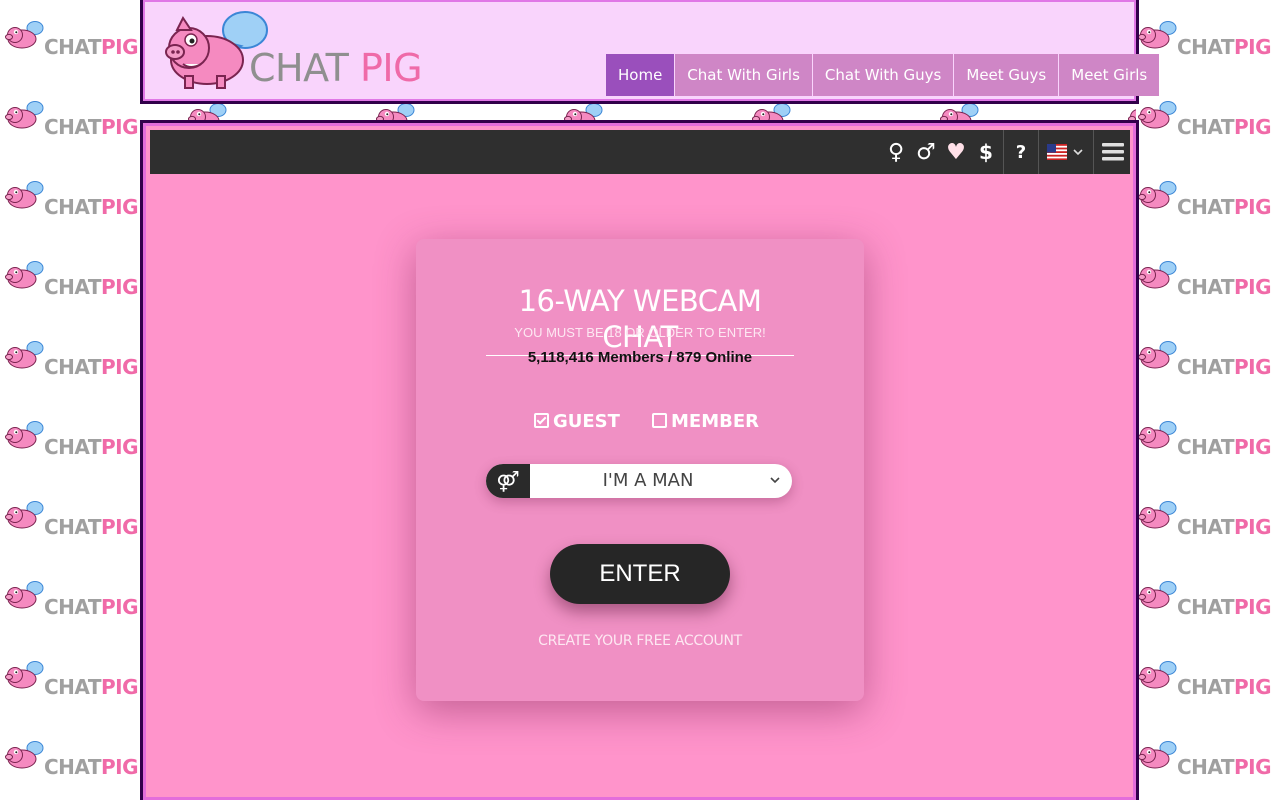 The height and width of the screenshot is (800, 1280). What do you see at coordinates (896, 152) in the screenshot?
I see `female-icon: ♀` at bounding box center [896, 152].